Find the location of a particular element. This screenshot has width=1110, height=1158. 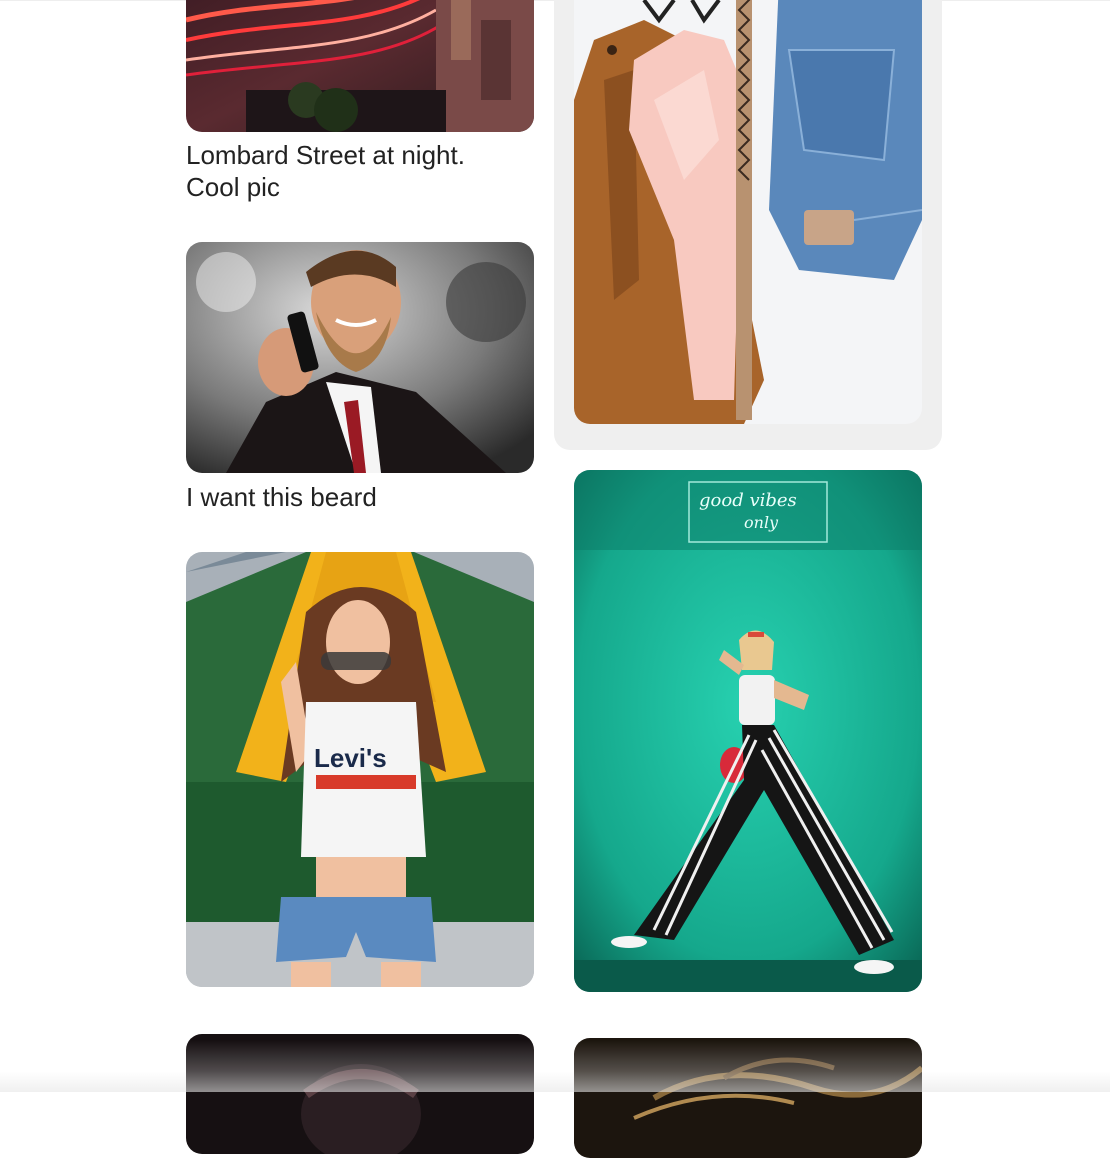

lombard-photo is located at coordinates (360, 66).